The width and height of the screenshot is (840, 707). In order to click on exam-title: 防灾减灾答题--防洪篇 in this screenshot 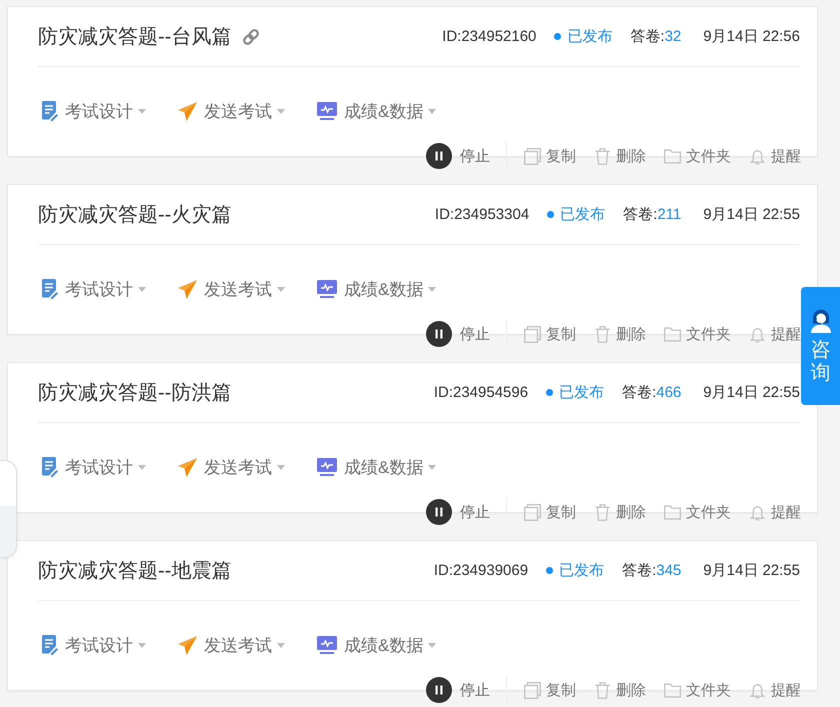, I will do `click(135, 392)`.